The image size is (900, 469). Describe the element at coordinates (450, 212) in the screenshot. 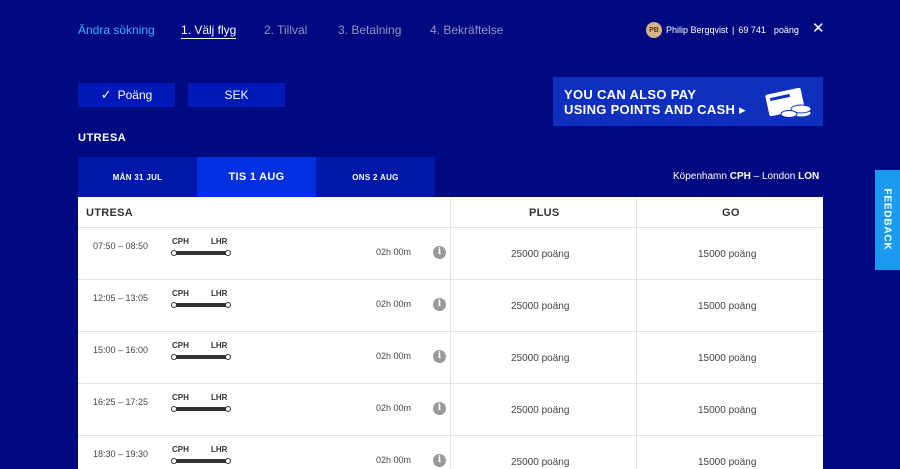

I see `table-header: UTRESA PLUS GO` at that location.